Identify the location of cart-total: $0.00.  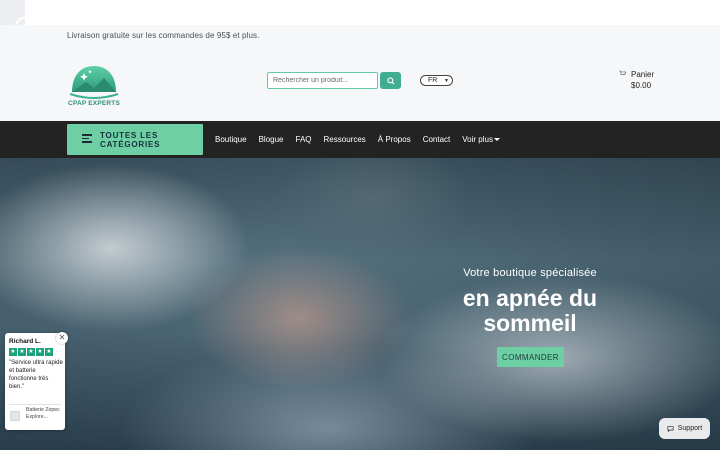
(641, 85).